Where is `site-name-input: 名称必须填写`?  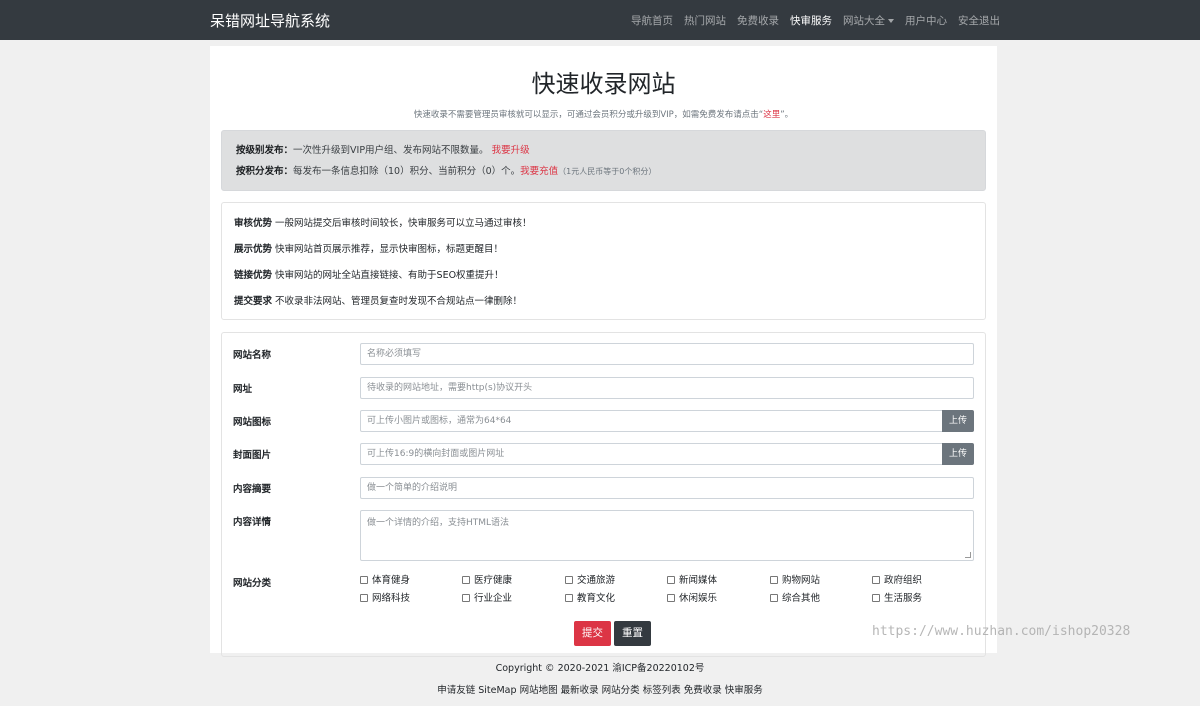
site-name-input: 名称必须填写 is located at coordinates (667, 354).